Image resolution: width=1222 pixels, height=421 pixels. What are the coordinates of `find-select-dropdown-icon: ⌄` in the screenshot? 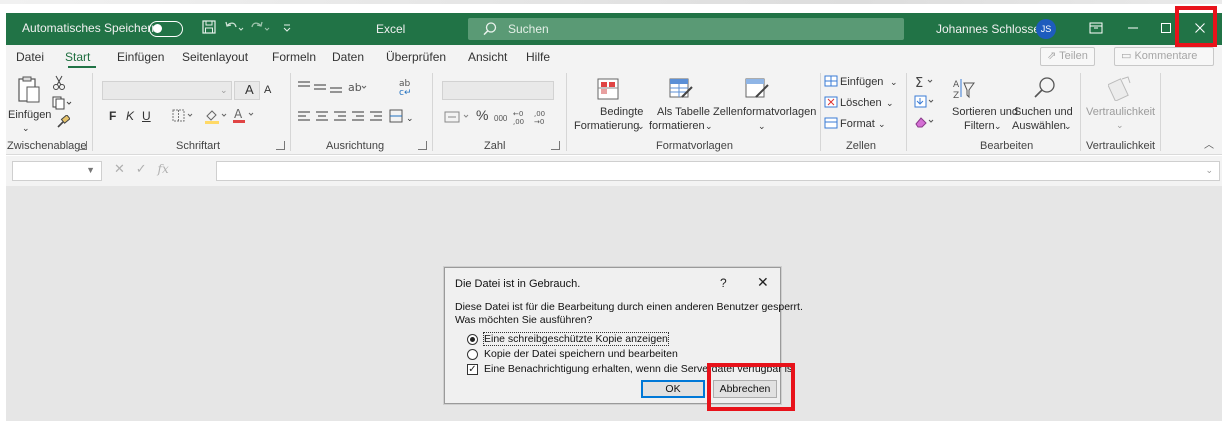 It's located at (1068, 126).